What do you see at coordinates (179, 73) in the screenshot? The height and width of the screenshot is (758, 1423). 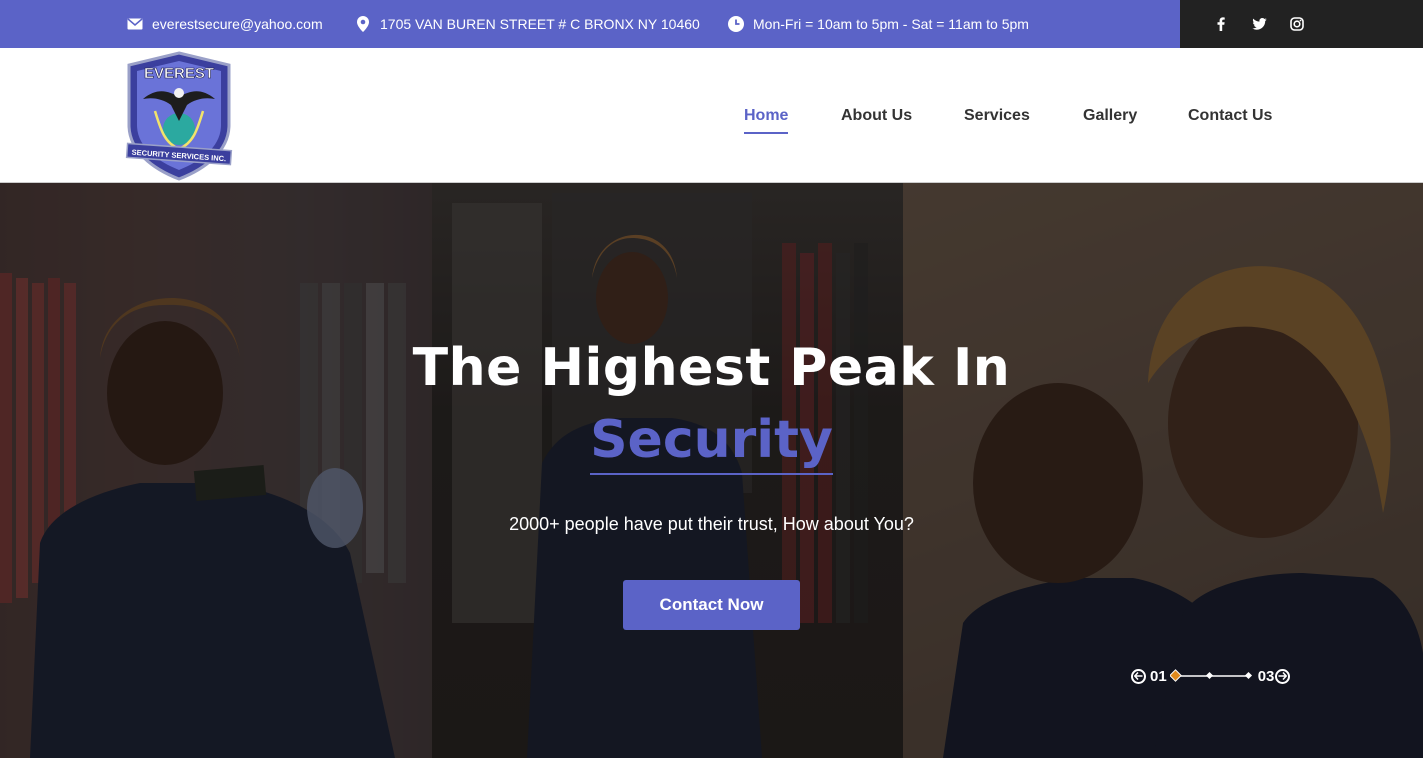 I see `logo-top-text: EVEREST` at bounding box center [179, 73].